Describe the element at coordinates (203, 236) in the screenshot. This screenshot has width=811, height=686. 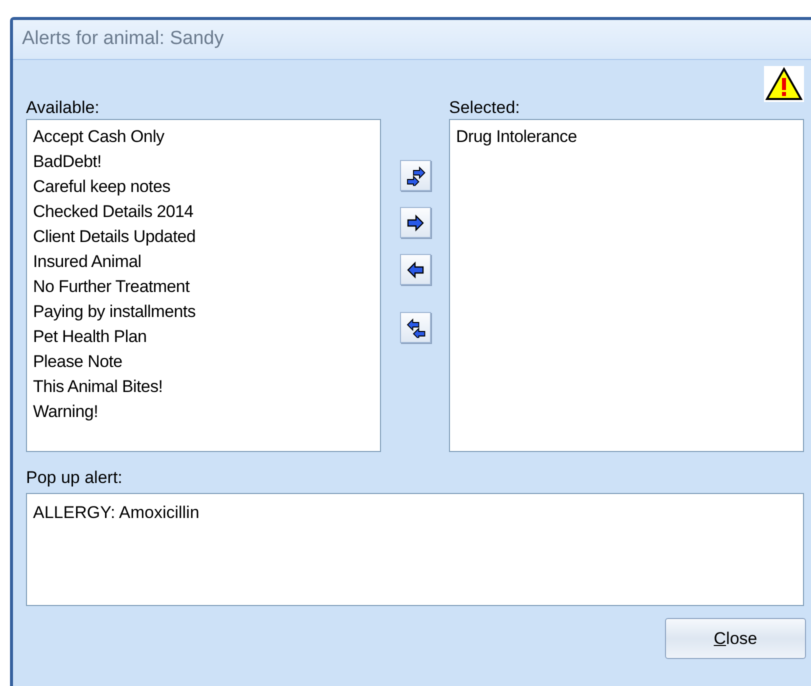
I see `list-item: Client Details Updated` at that location.